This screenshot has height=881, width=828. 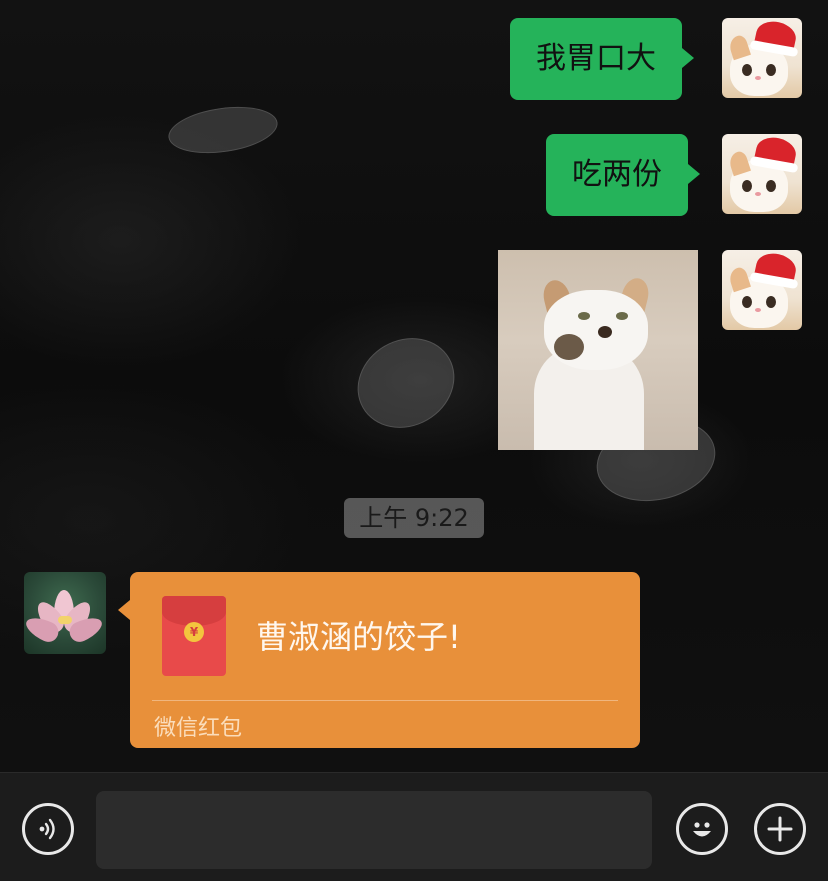 What do you see at coordinates (65, 613) in the screenshot?
I see `contact-avatar` at bounding box center [65, 613].